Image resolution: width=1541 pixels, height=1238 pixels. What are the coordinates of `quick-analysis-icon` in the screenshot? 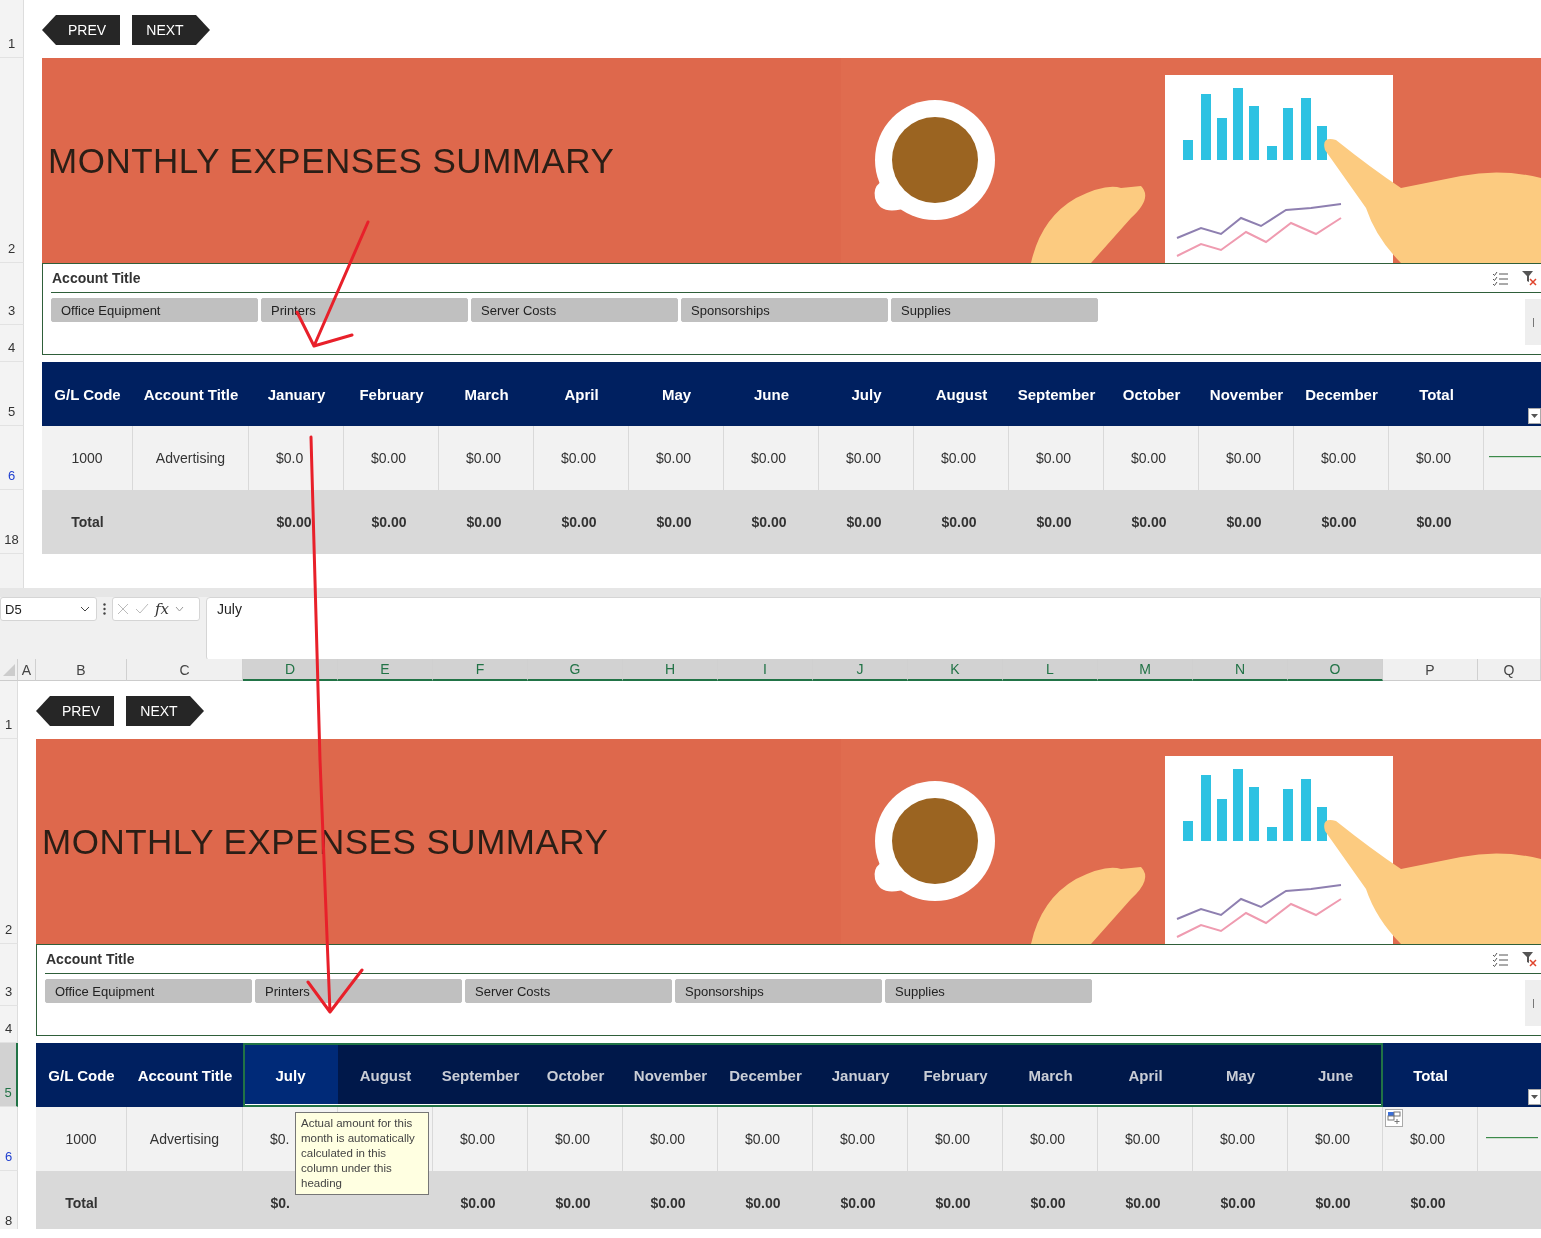 It's located at (1394, 1118).